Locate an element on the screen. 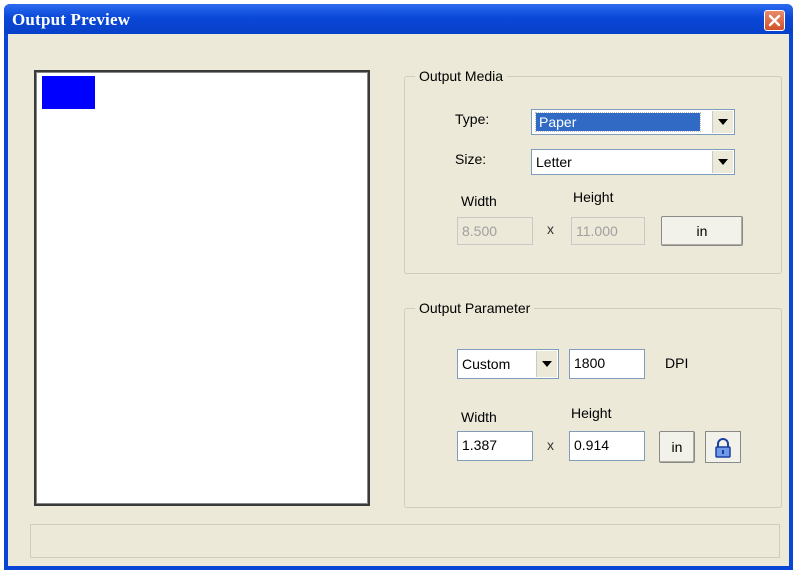  type-select-value: Paper is located at coordinates (618, 122).